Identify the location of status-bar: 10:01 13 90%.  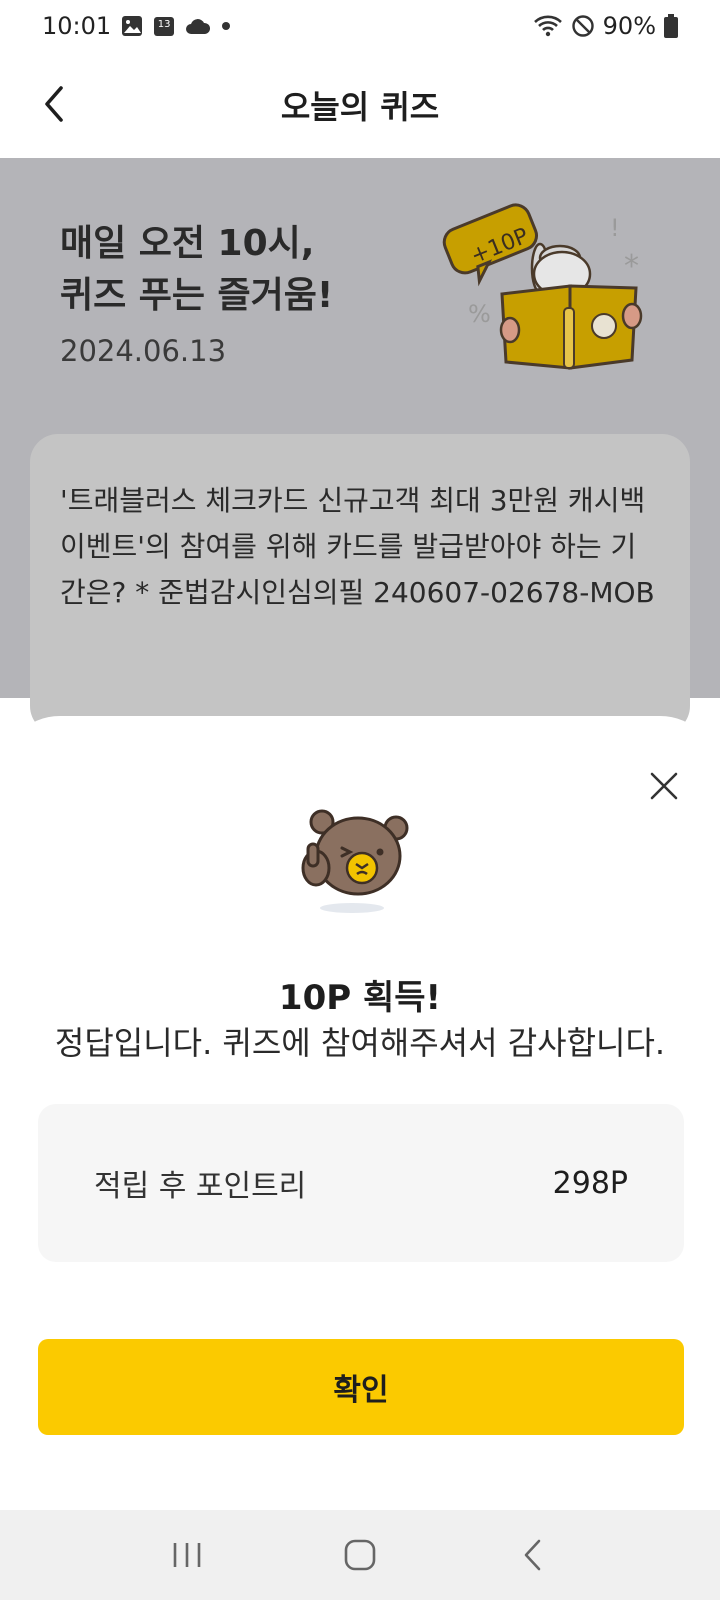
(360, 26).